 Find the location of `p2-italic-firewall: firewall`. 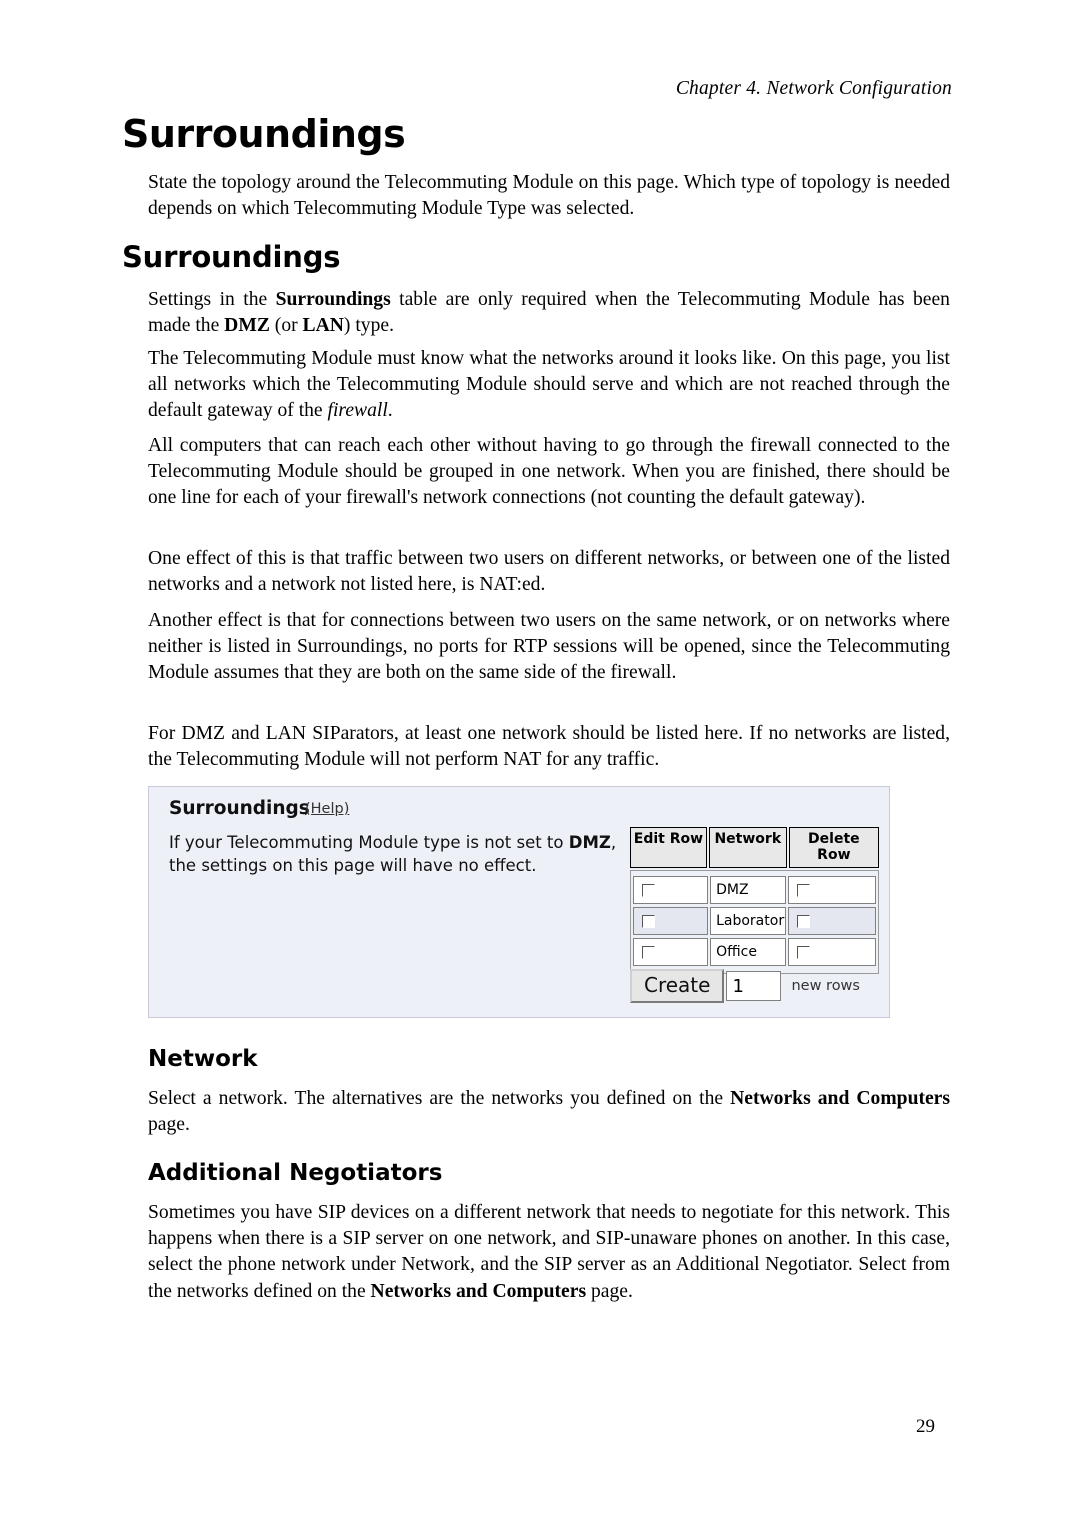

p2-italic-firewall: firewall is located at coordinates (357, 411).